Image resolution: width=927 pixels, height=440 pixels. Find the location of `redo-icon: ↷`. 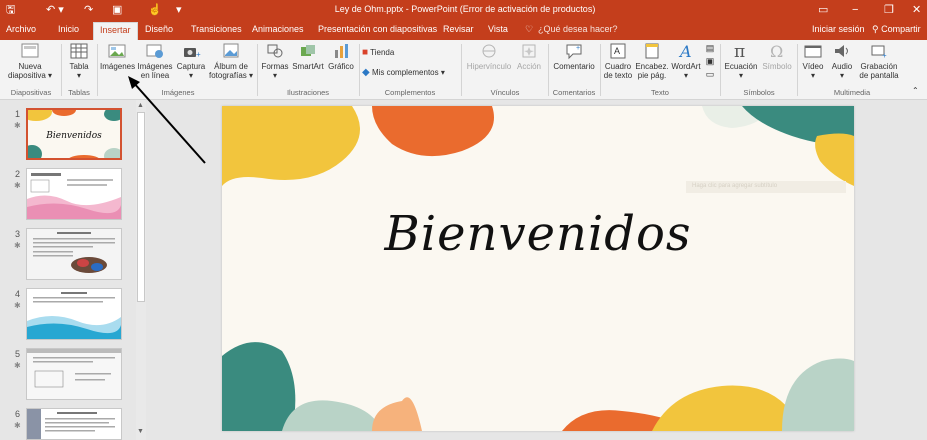

redo-icon: ↷ is located at coordinates (88, 10).